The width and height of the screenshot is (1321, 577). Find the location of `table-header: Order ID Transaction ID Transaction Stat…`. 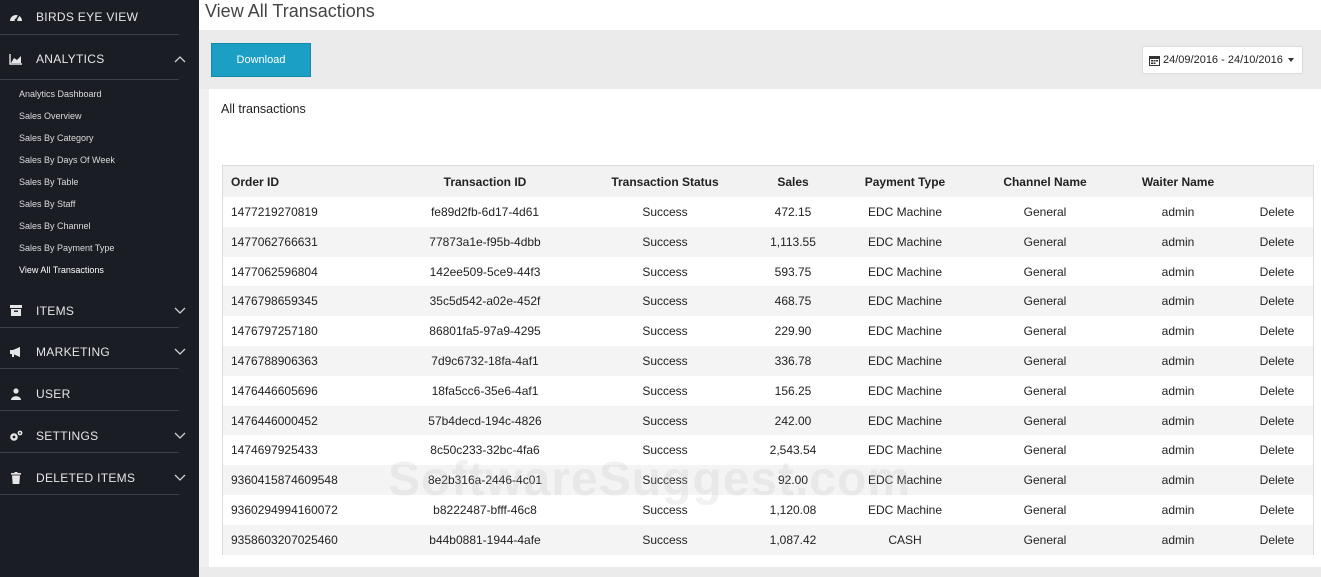

table-header: Order ID Transaction ID Transaction Stat… is located at coordinates (768, 181).